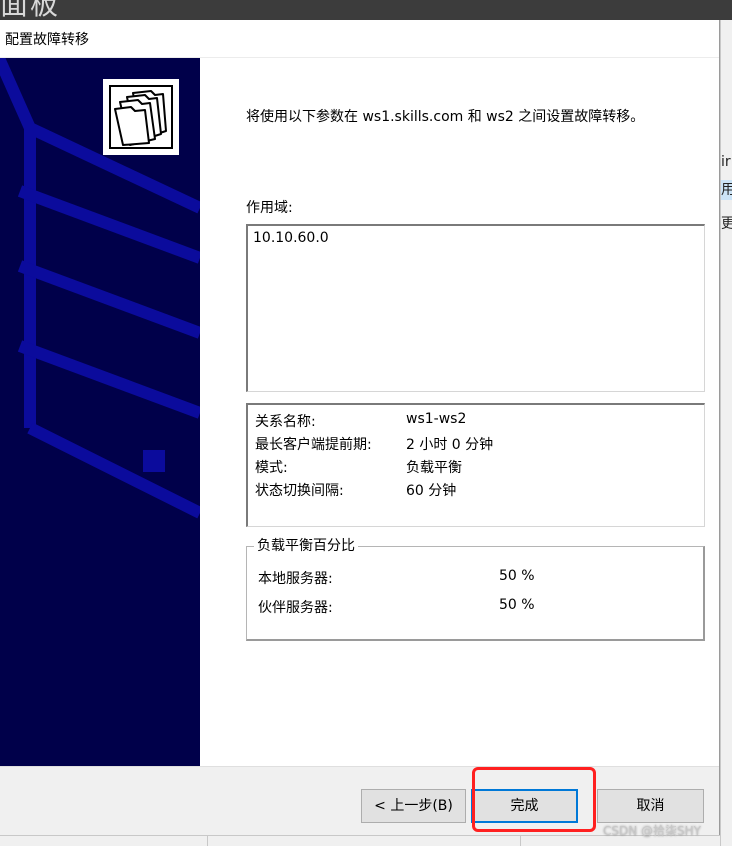  What do you see at coordinates (313, 445) in the screenshot?
I see `summary-key: 最长客户端提前期:` at bounding box center [313, 445].